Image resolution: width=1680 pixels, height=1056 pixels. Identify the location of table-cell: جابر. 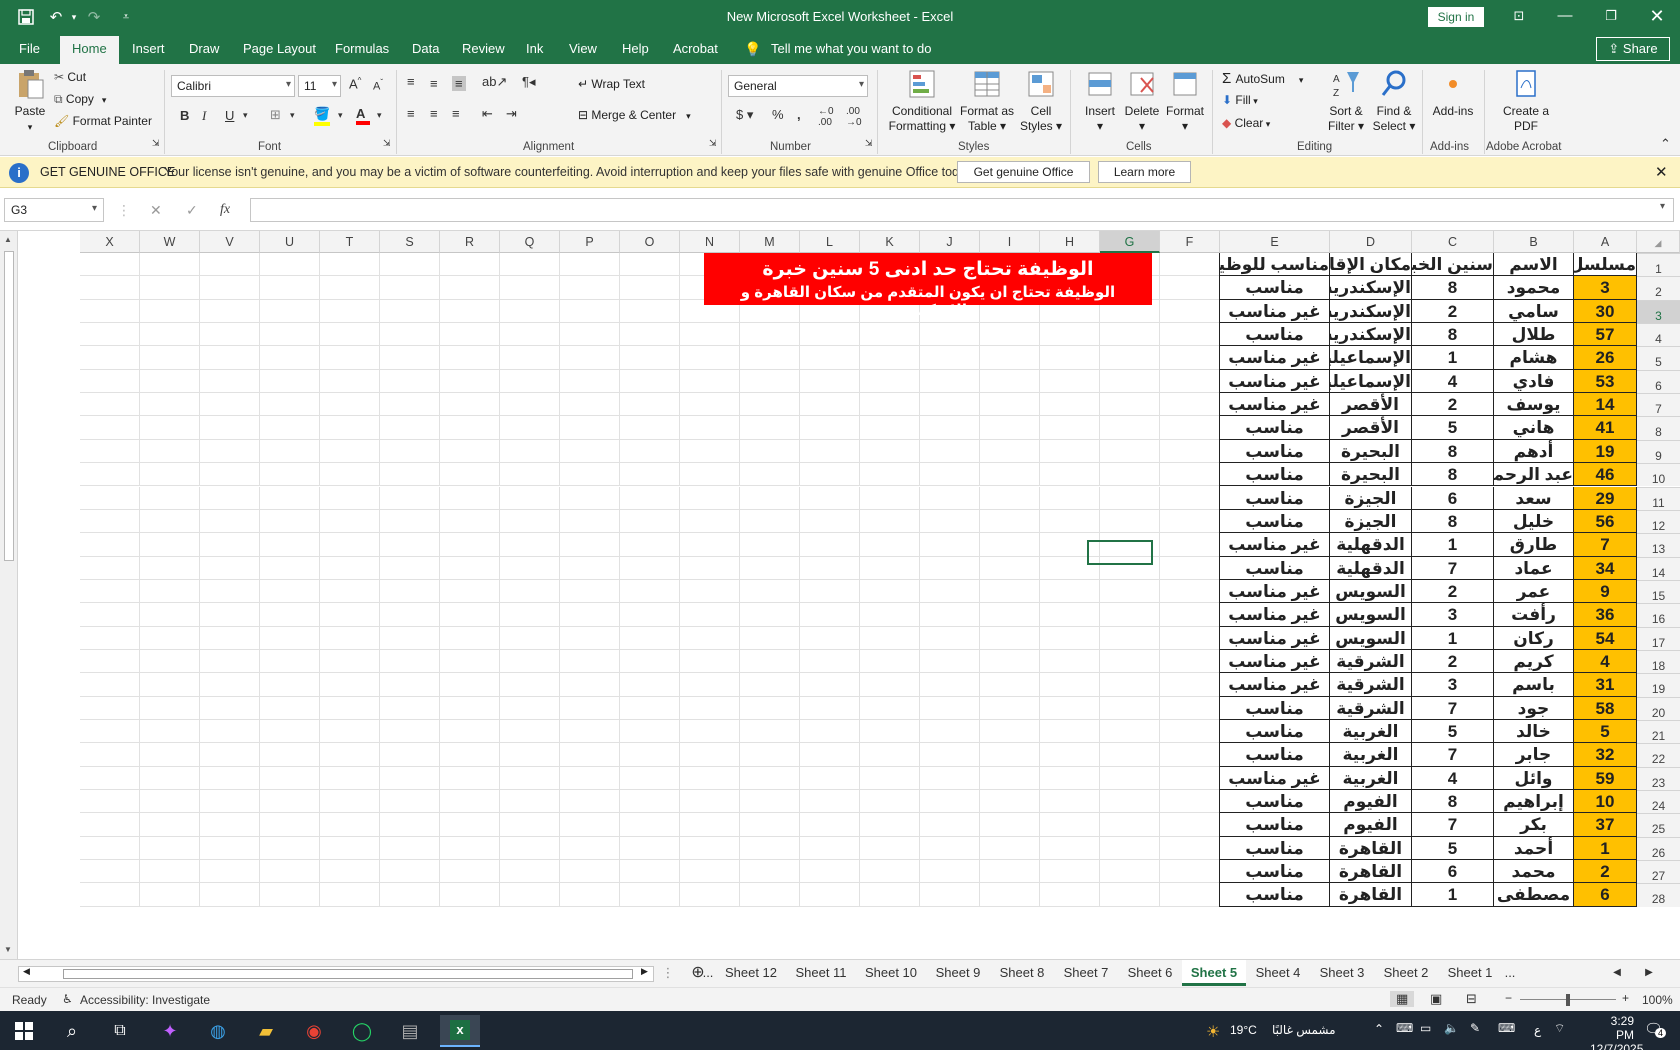
(1534, 755).